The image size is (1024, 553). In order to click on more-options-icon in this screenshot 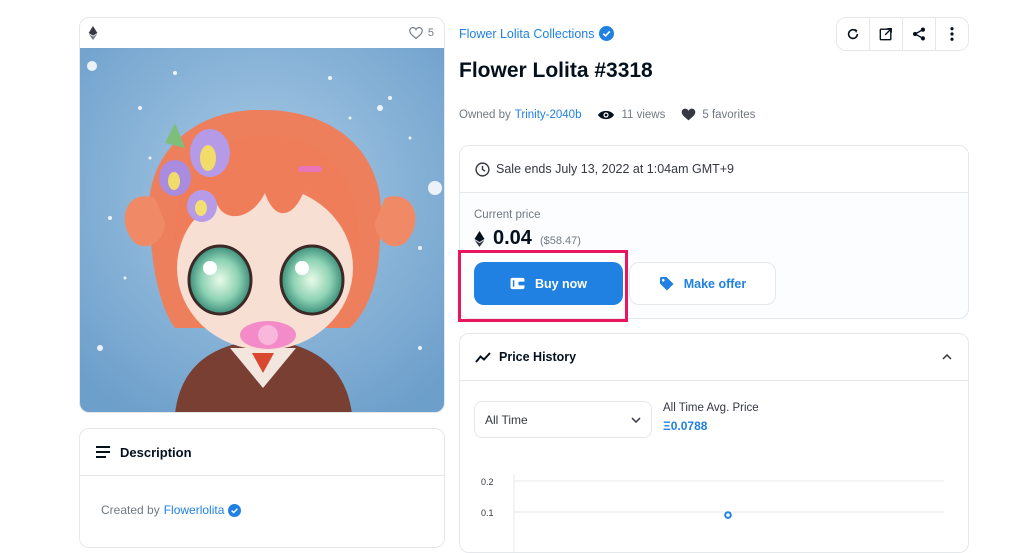, I will do `click(952, 34)`.